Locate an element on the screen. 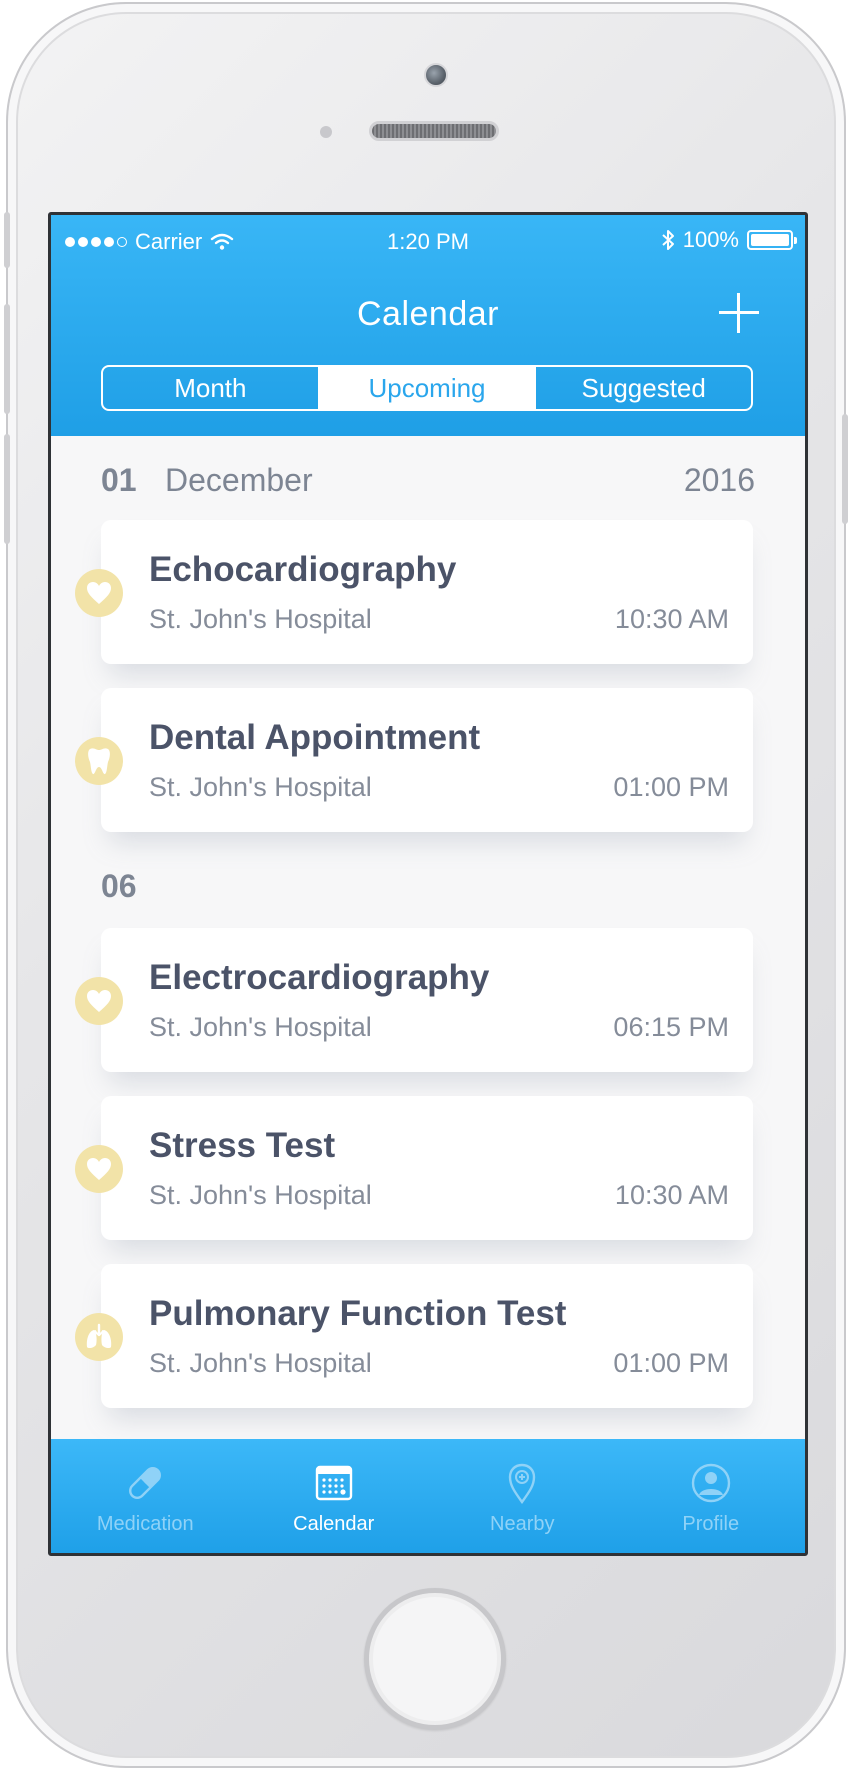 The width and height of the screenshot is (854, 1771). view-segmented-control: Month Upcoming Suggested is located at coordinates (427, 388).